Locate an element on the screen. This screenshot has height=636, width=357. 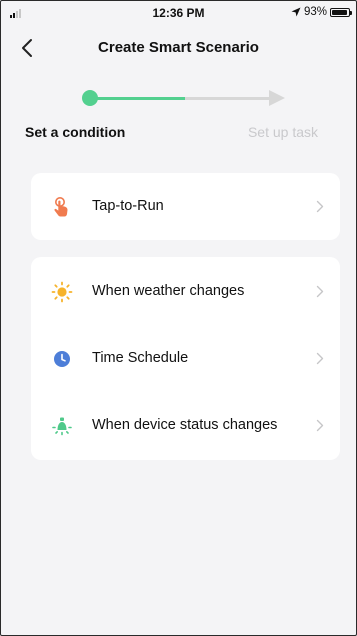
stepper-current-dot is located at coordinates (90, 98).